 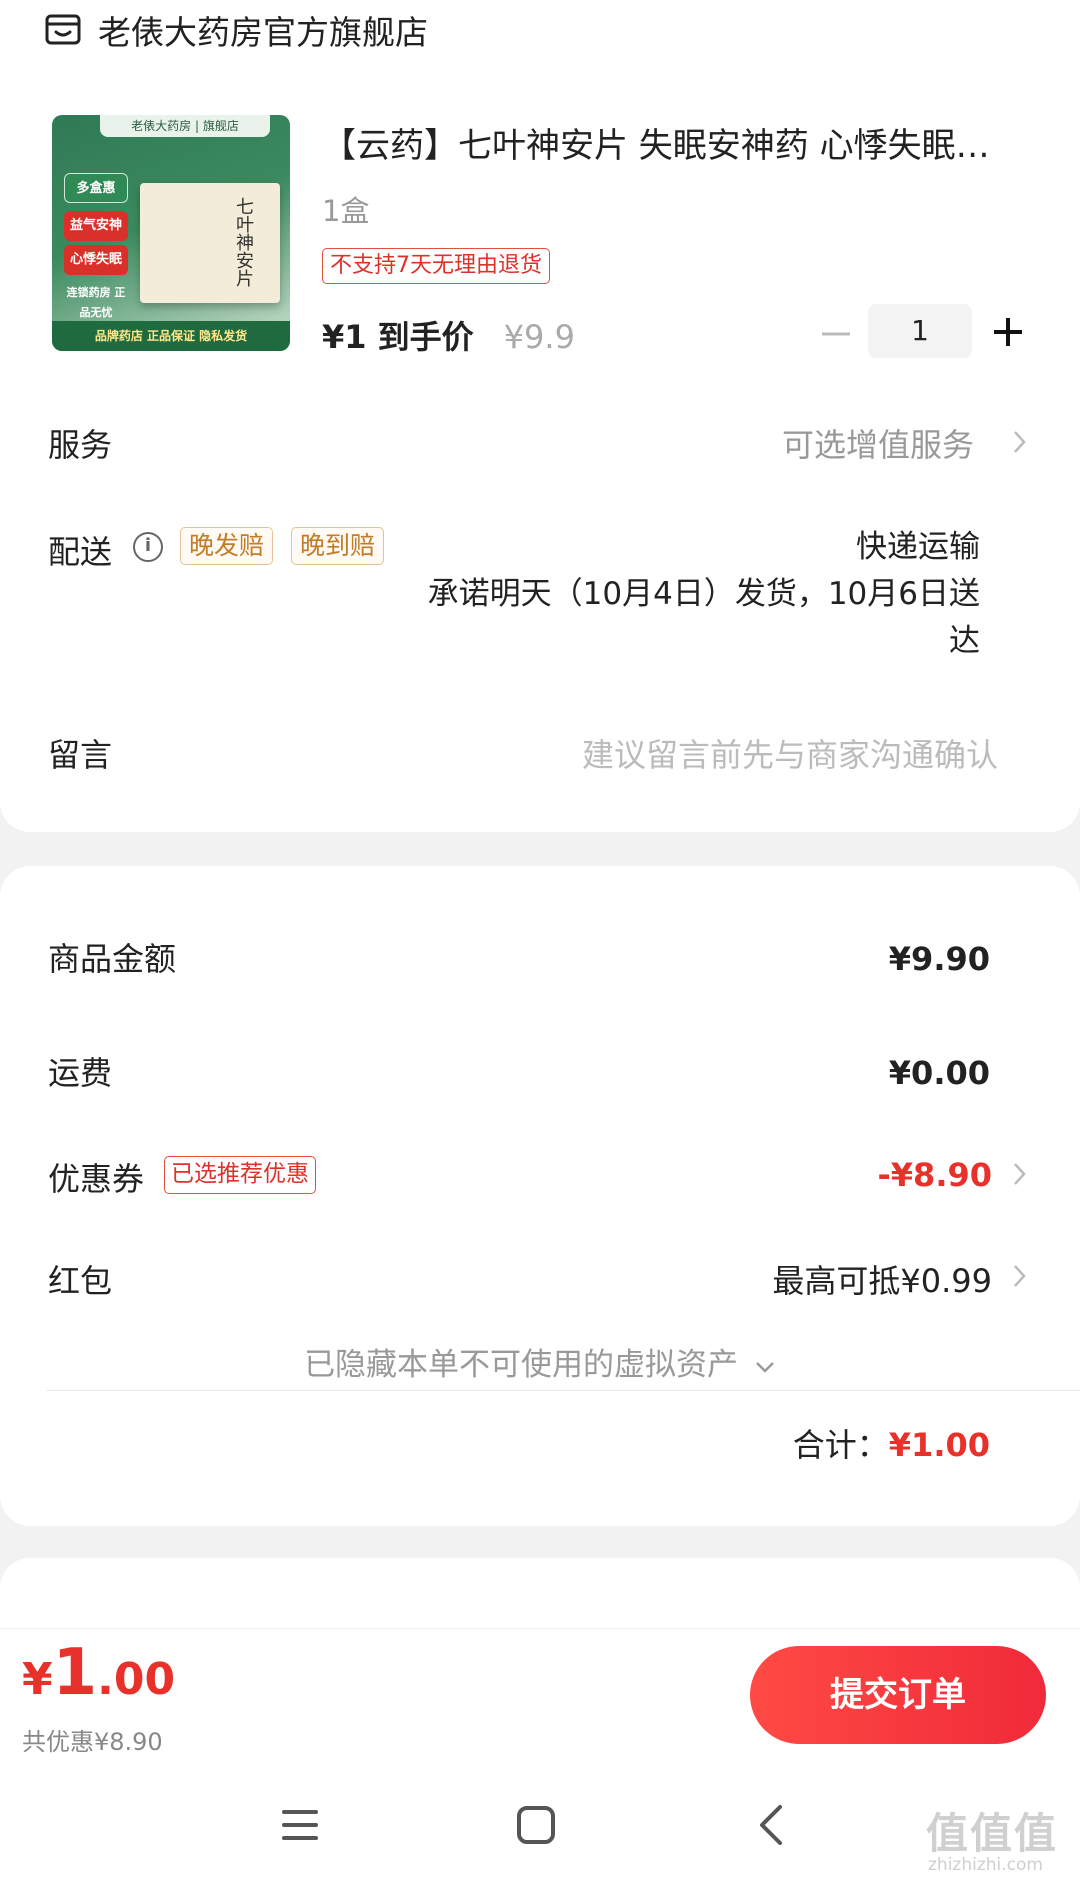 What do you see at coordinates (920, 331) in the screenshot?
I see `quantity-input: 1` at bounding box center [920, 331].